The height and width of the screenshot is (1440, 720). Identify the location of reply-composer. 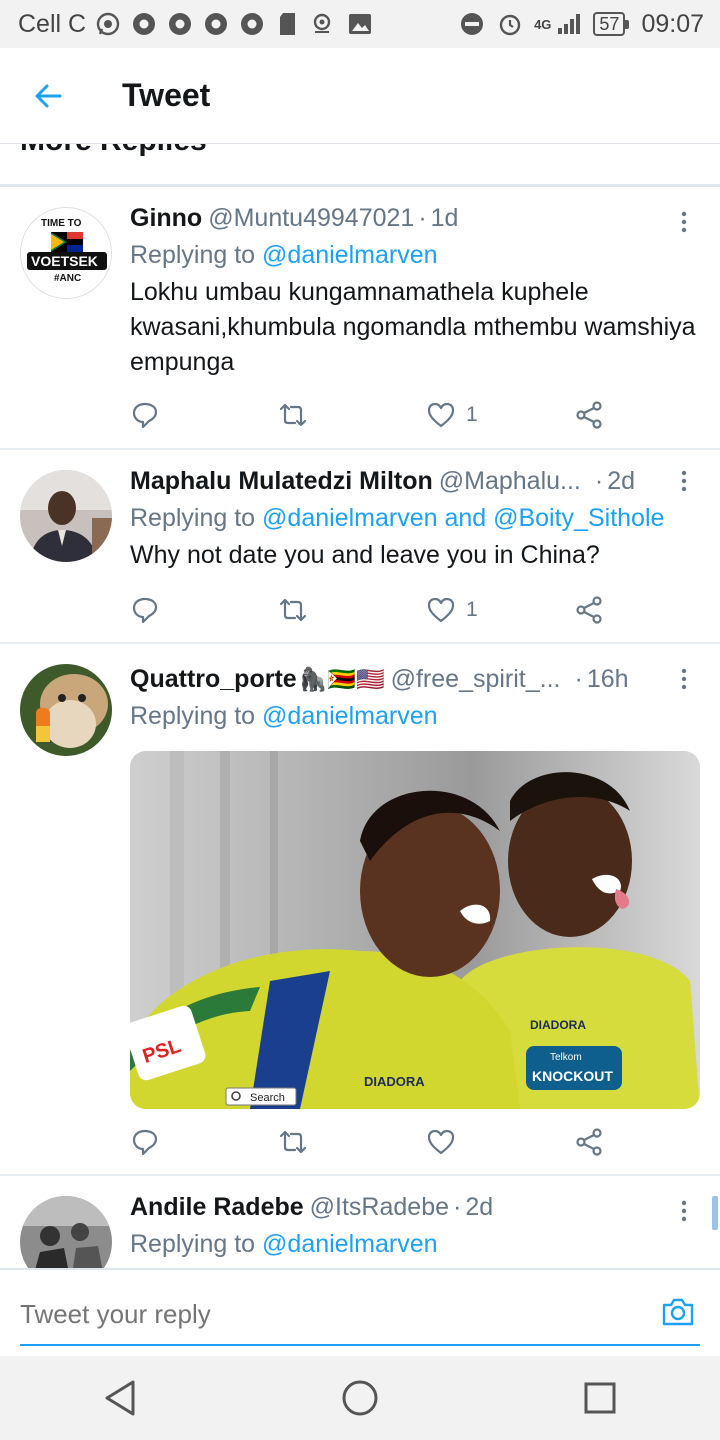
(360, 1312).